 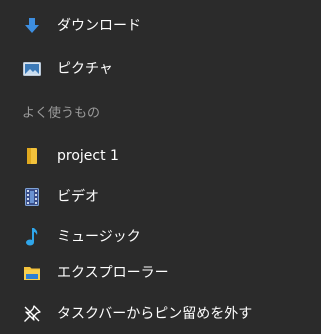 I want to click on download-arrow-icon, so click(x=32, y=26).